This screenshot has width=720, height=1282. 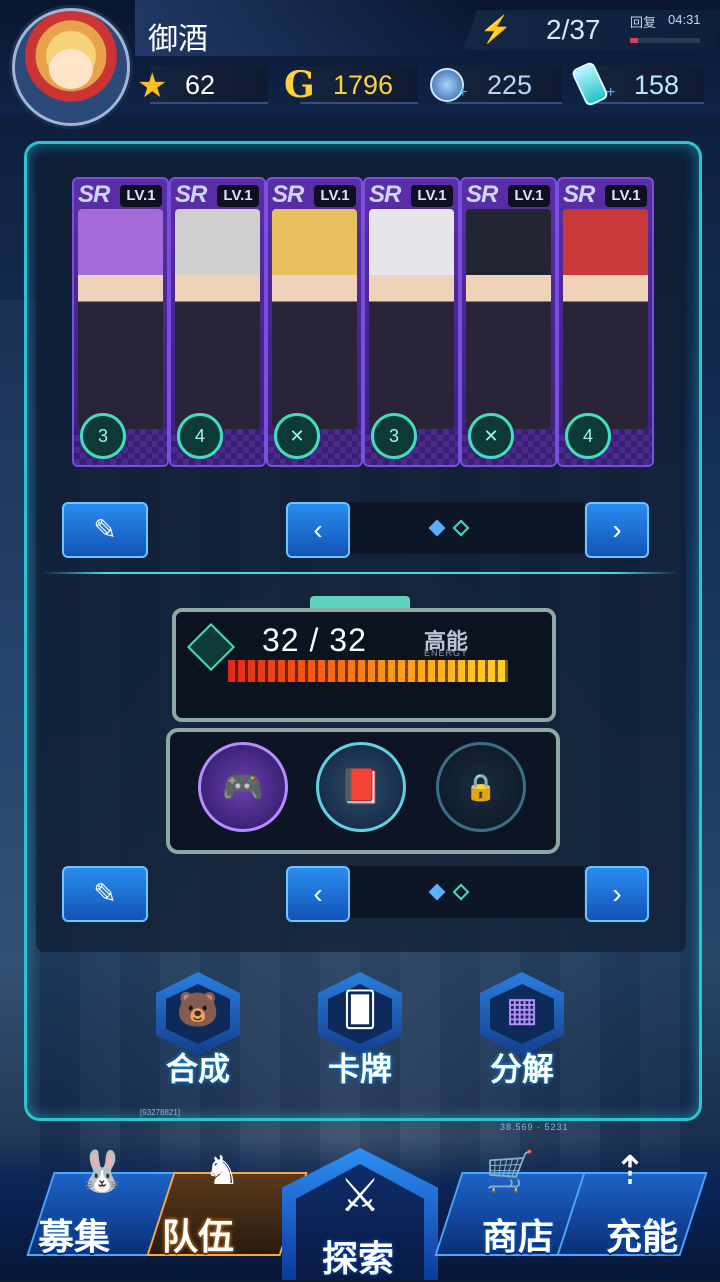 What do you see at coordinates (363, 85) in the screenshot?
I see `gold-value: 1796` at bounding box center [363, 85].